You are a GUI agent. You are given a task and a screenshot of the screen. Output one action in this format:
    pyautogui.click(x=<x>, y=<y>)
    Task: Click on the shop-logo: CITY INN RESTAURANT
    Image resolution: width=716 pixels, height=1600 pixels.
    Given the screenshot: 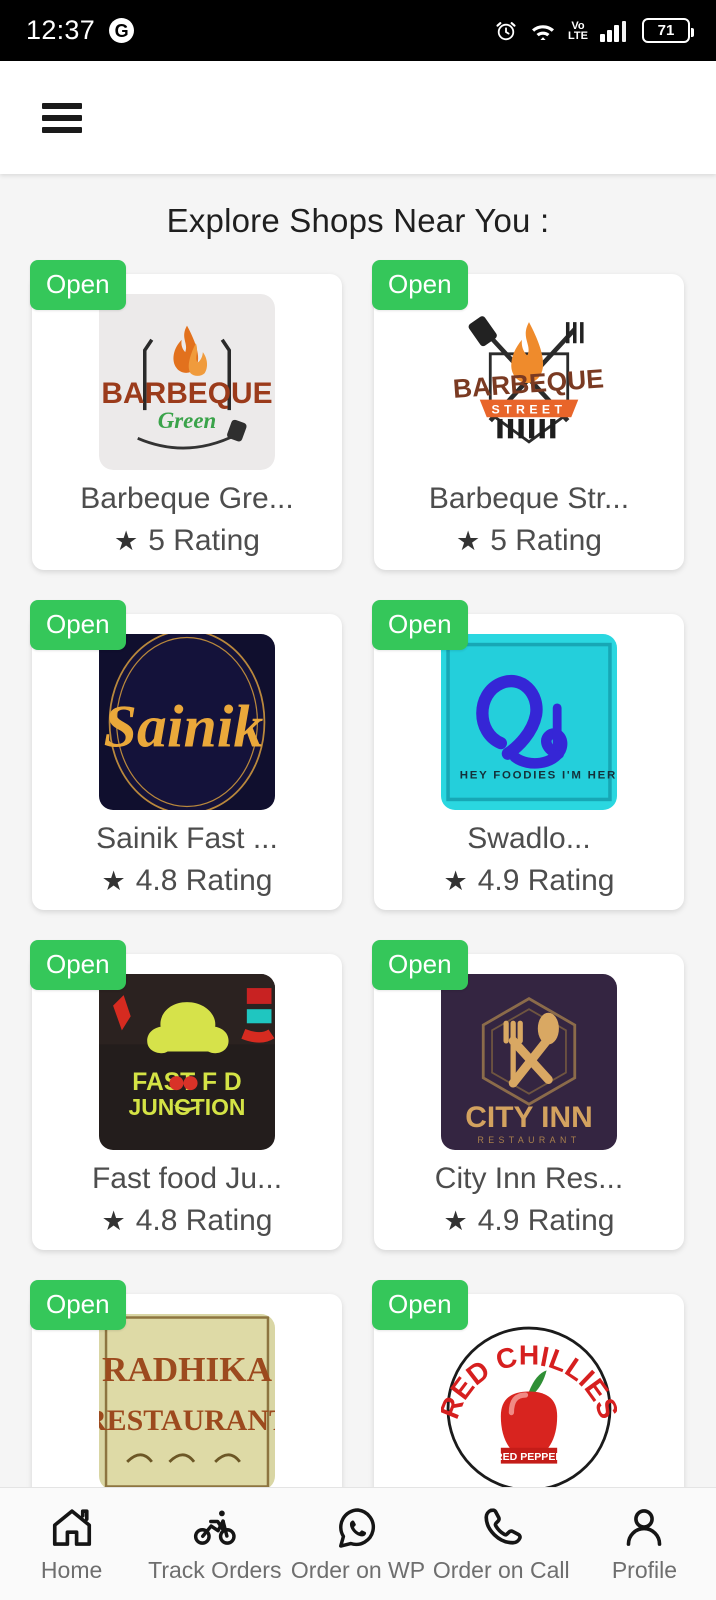 What is the action you would take?
    pyautogui.click(x=529, y=1062)
    